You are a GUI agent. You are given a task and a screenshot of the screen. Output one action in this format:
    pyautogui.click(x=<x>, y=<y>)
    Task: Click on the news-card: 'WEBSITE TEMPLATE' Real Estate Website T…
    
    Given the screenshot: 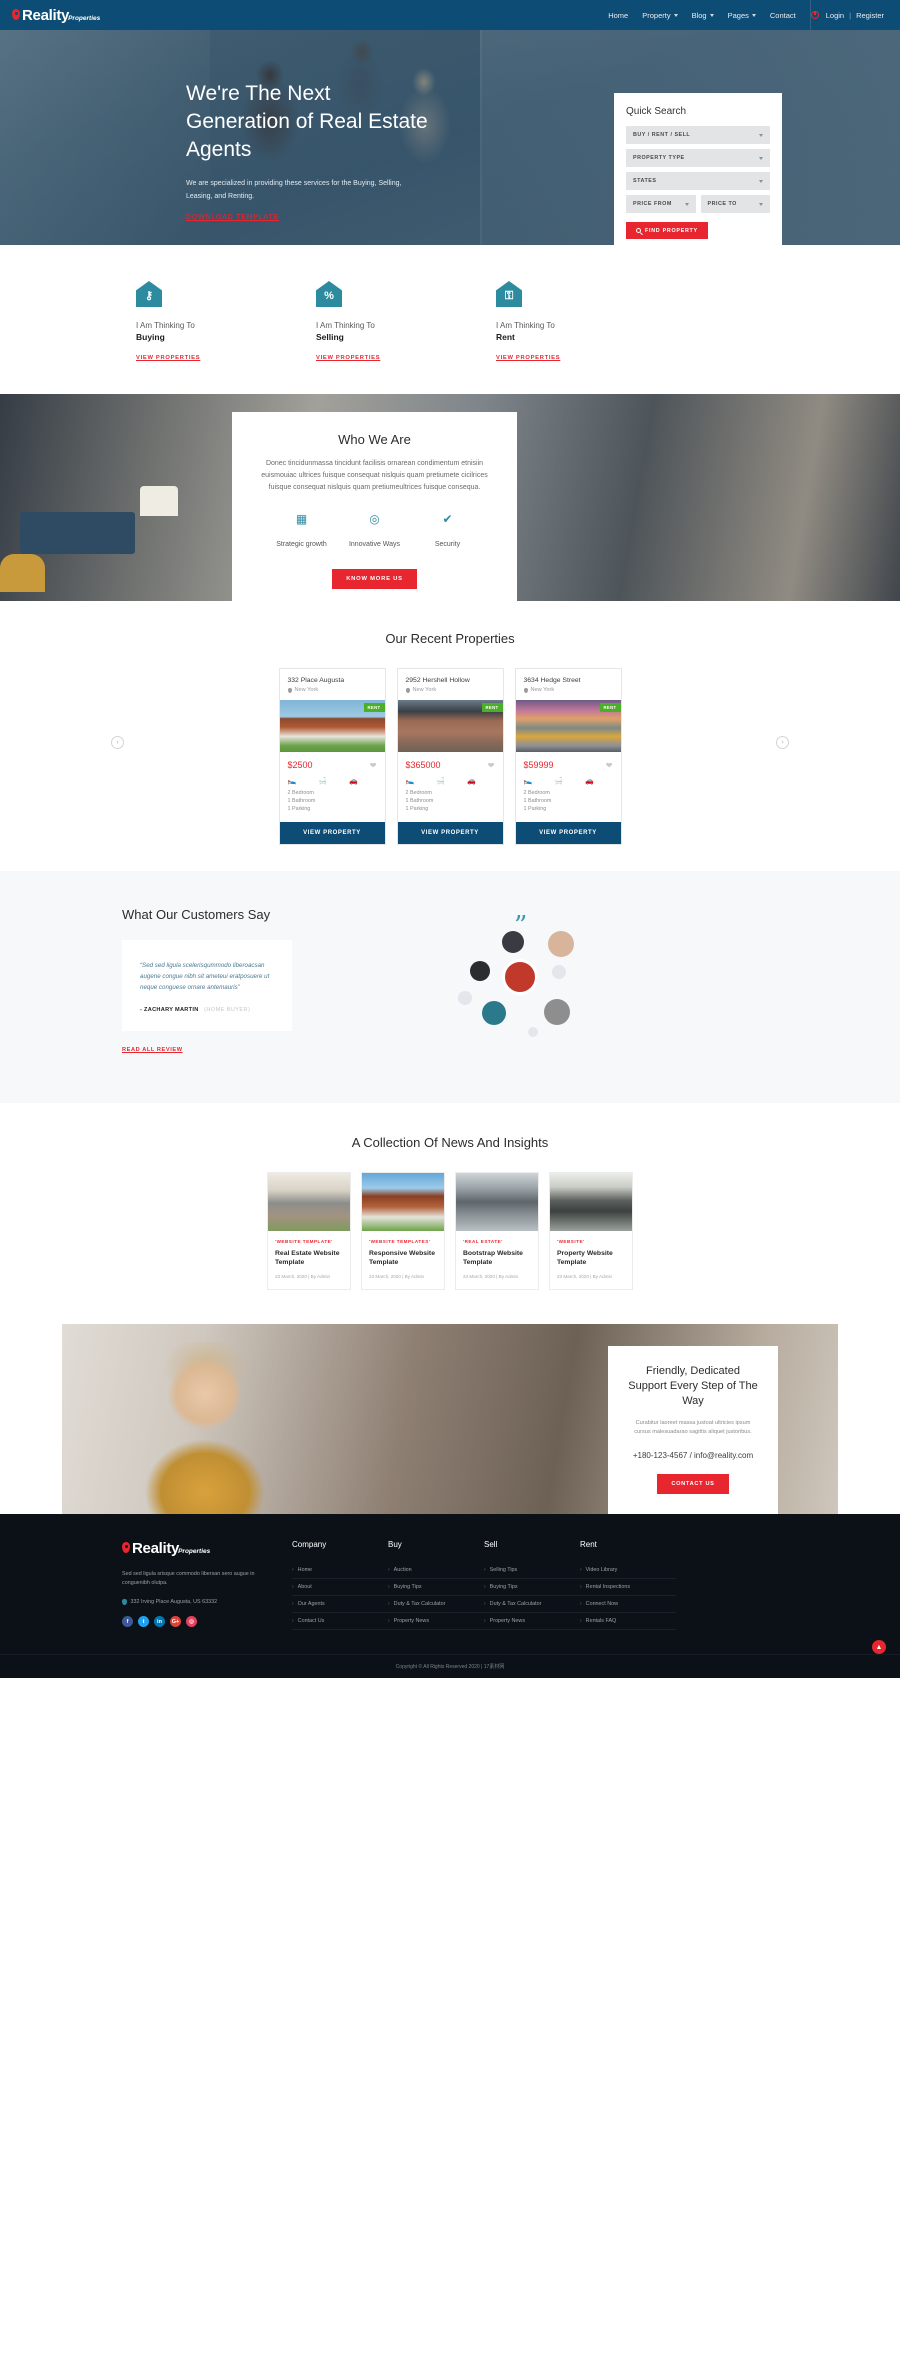 What is the action you would take?
    pyautogui.click(x=309, y=1231)
    